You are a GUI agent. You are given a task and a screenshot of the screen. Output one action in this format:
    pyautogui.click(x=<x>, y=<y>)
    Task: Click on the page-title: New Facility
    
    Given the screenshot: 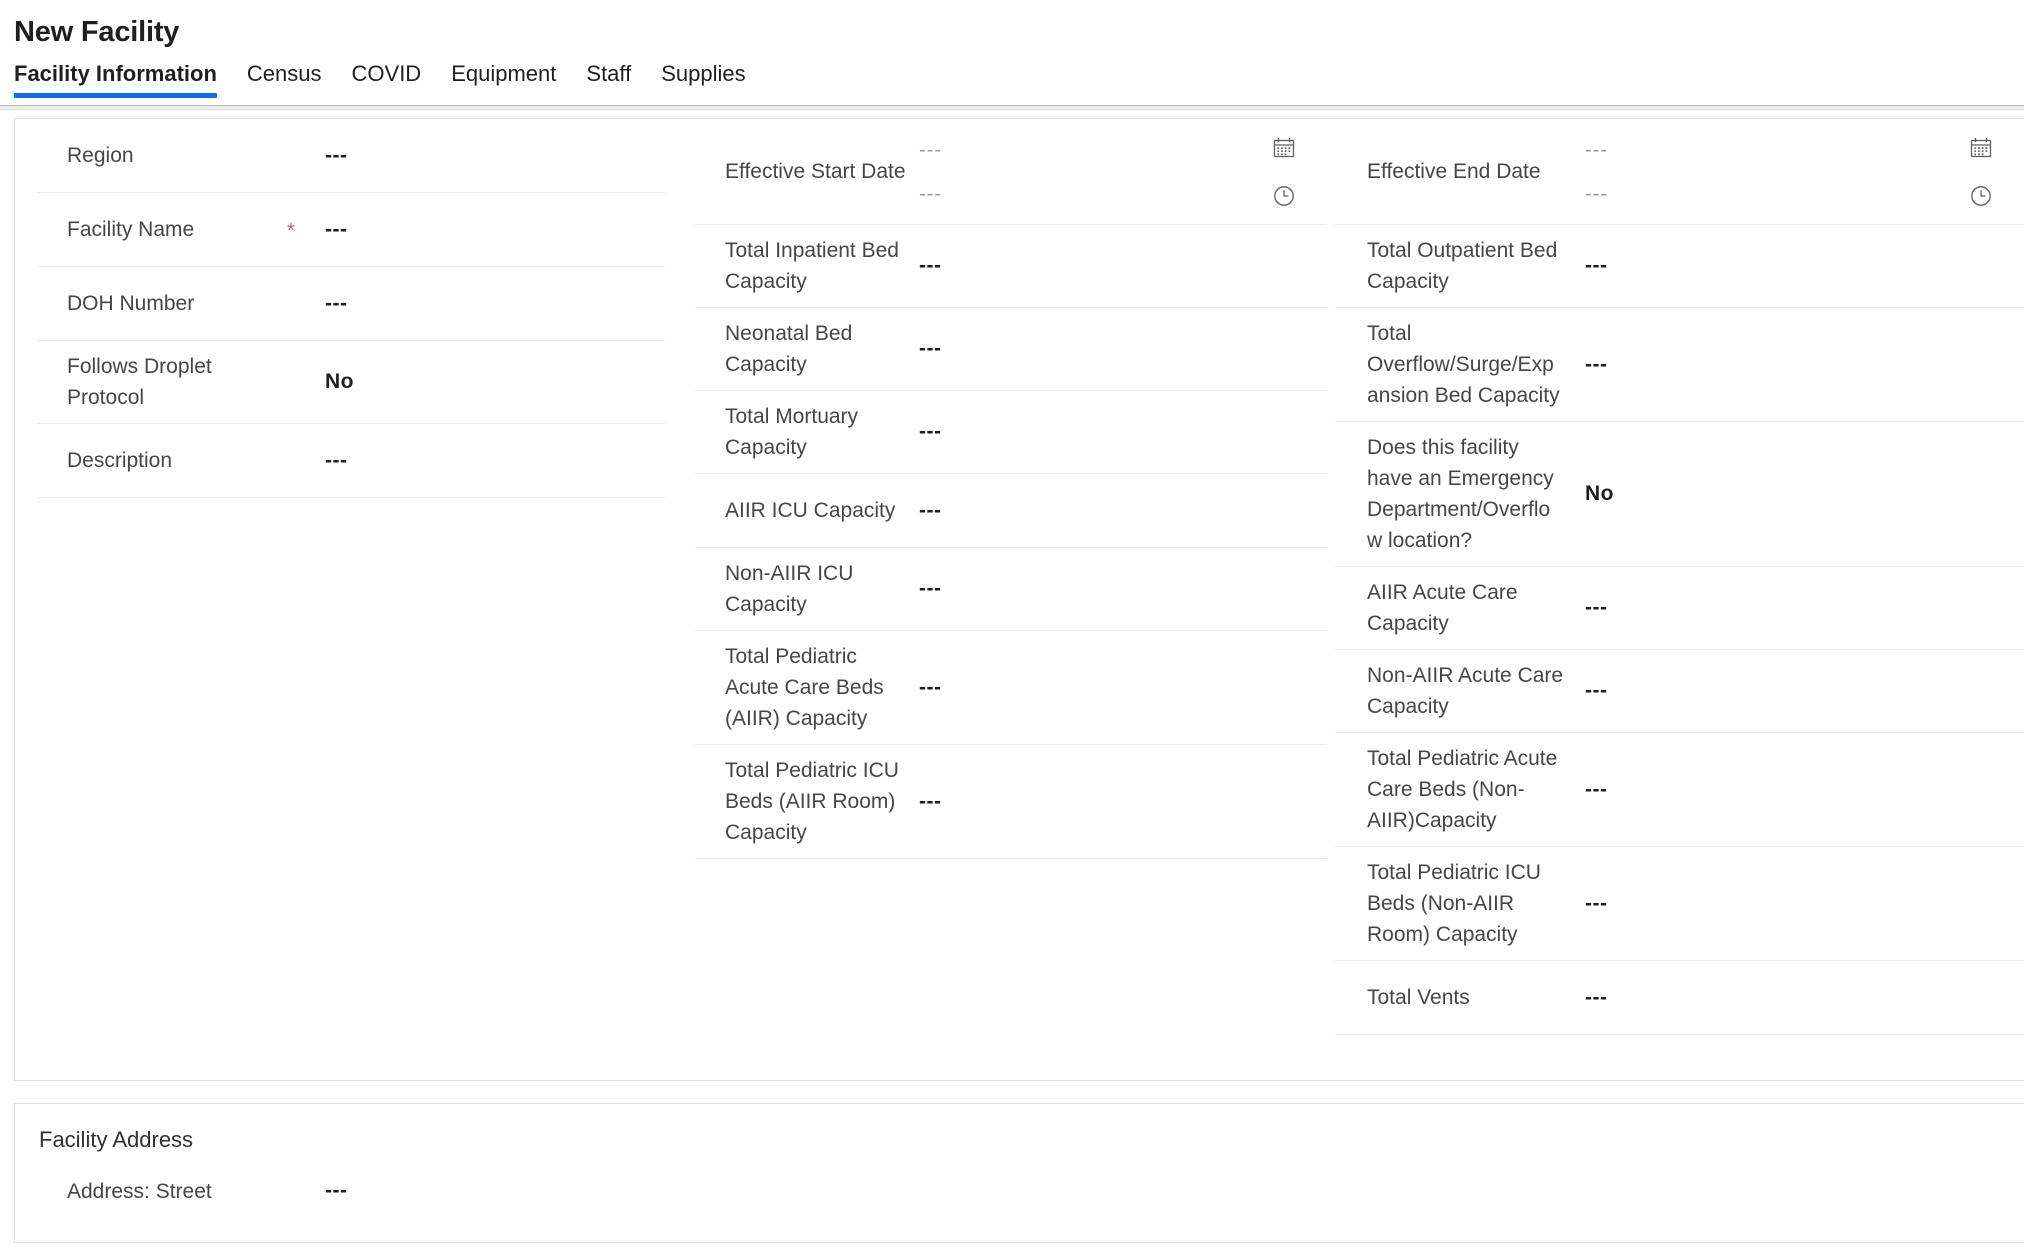 What is the action you would take?
    pyautogui.click(x=97, y=32)
    